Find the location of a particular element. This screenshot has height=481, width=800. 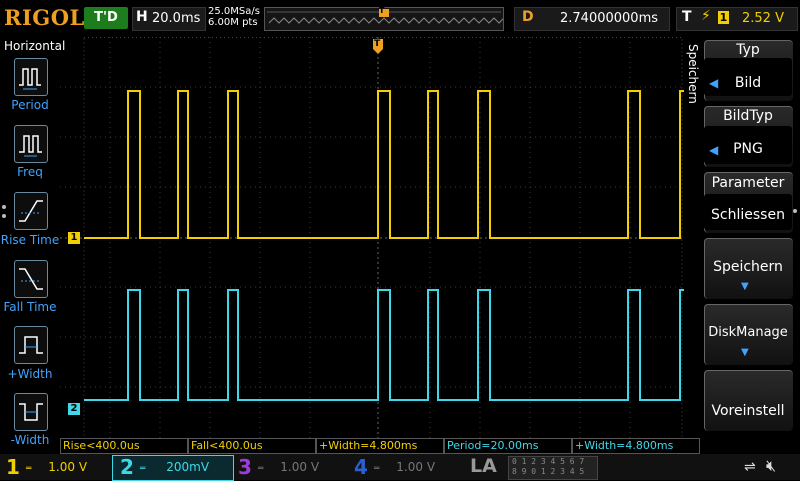

ch2-scale-box: ═ 200mV is located at coordinates (185, 467).